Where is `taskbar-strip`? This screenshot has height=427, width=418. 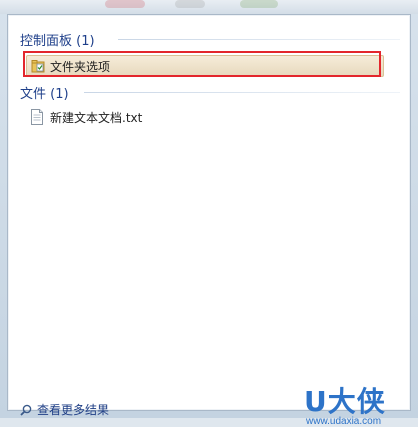
taskbar-strip is located at coordinates (209, 7).